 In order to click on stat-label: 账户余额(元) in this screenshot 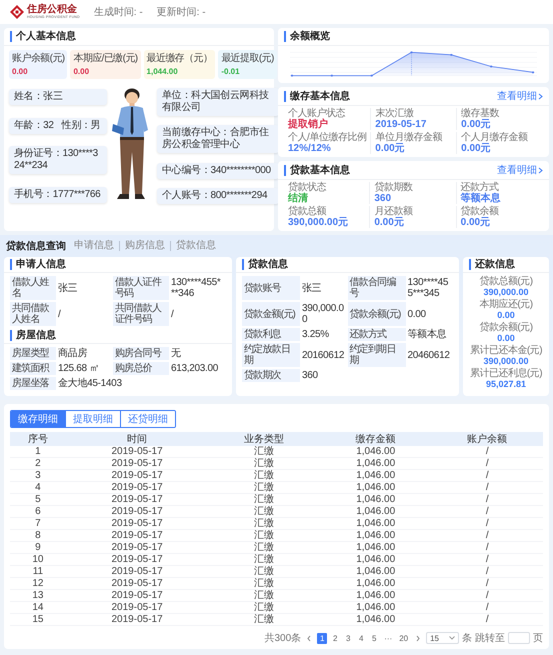, I will do `click(38, 58)`.